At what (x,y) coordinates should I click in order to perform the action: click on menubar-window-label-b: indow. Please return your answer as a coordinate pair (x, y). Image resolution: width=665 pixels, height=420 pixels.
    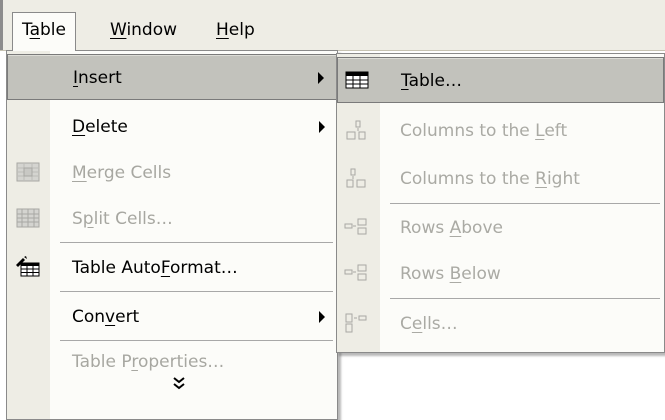
    Looking at the image, I should click on (152, 30).